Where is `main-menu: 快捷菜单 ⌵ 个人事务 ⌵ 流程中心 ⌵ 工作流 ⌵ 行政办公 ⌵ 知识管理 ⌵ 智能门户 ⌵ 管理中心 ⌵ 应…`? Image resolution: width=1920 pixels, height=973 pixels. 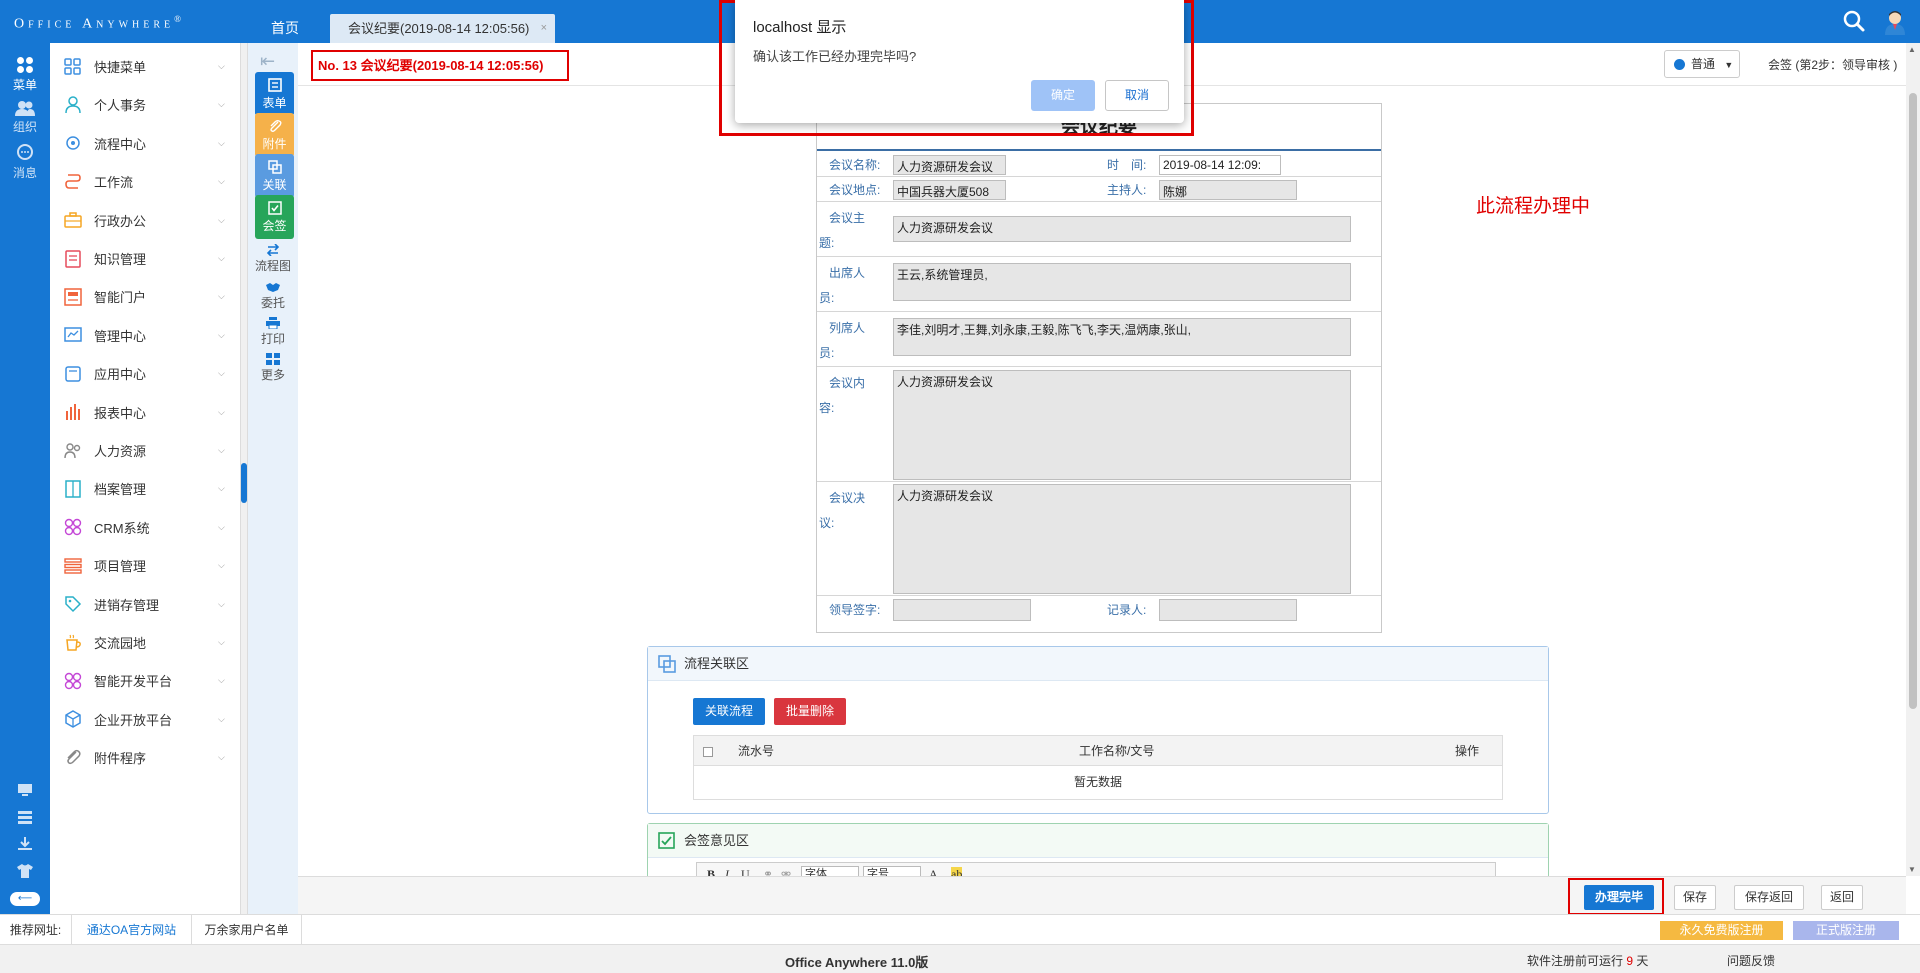 main-menu: 快捷菜单 ⌵ 个人事务 ⌵ 流程中心 ⌵ 工作流 ⌵ 行政办公 ⌵ 知识管理 ⌵ 智能门户 ⌵ 管理中心 ⌵ 应… is located at coordinates (145, 478).